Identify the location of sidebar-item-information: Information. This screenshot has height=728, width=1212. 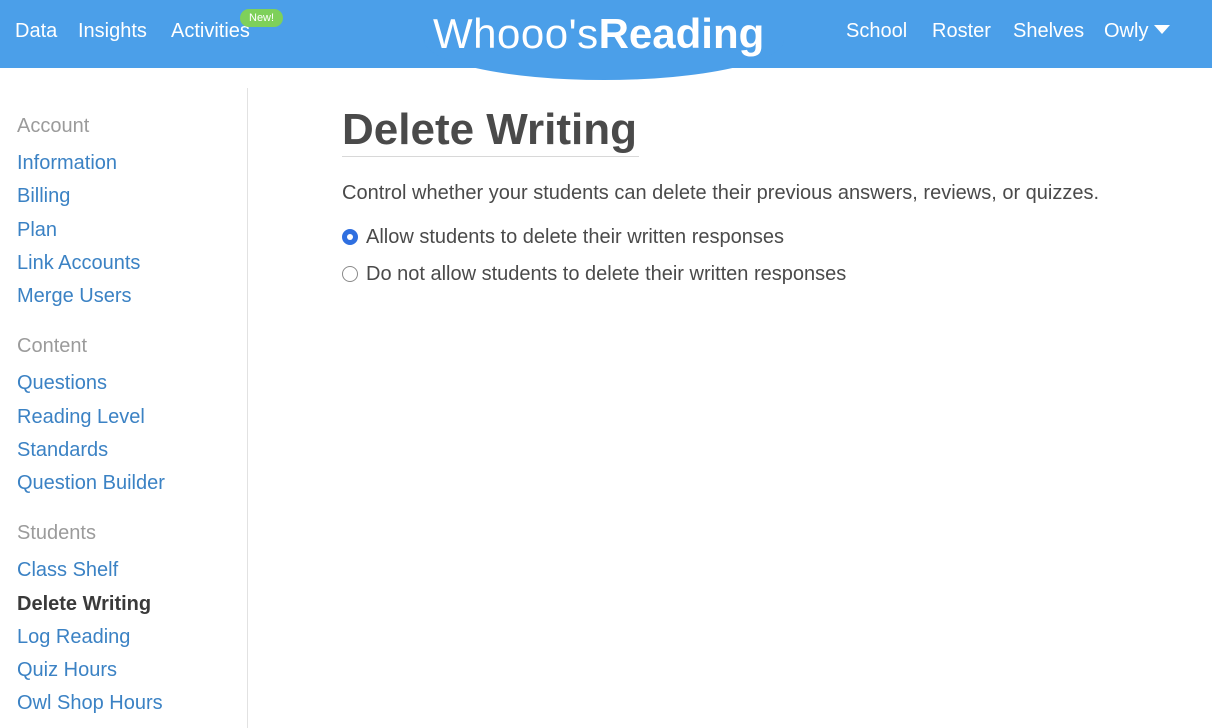
(67, 163).